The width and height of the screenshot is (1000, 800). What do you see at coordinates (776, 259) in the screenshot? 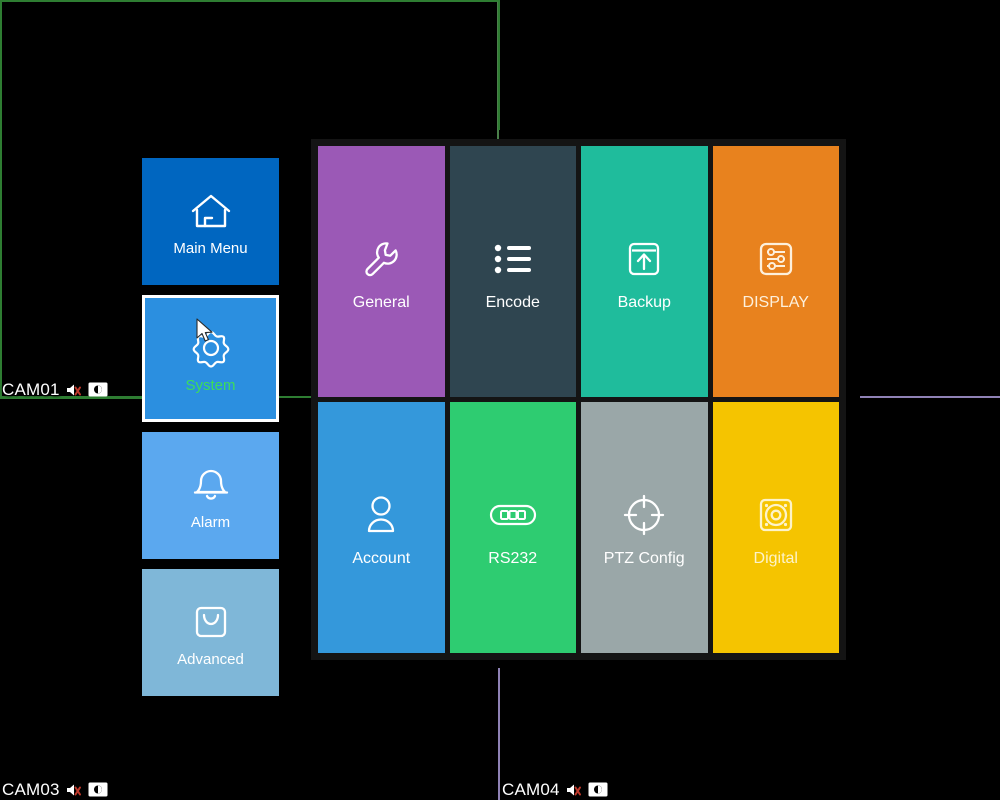
I see `sliders-icon` at bounding box center [776, 259].